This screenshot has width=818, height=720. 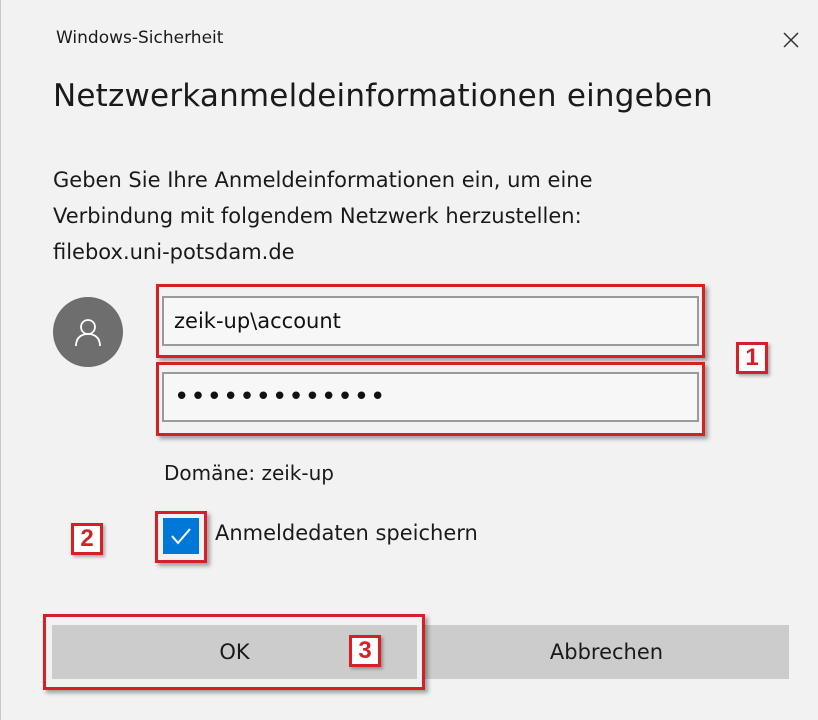 I want to click on domain-text: Domäne: zeik-up, so click(x=249, y=473).